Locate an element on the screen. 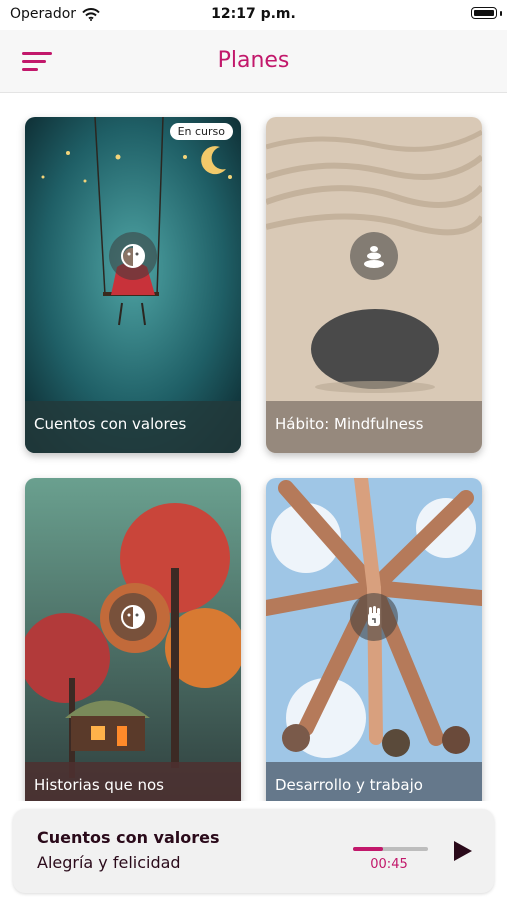 The height and width of the screenshot is (900, 507). stacked-stones-icon is located at coordinates (374, 256).